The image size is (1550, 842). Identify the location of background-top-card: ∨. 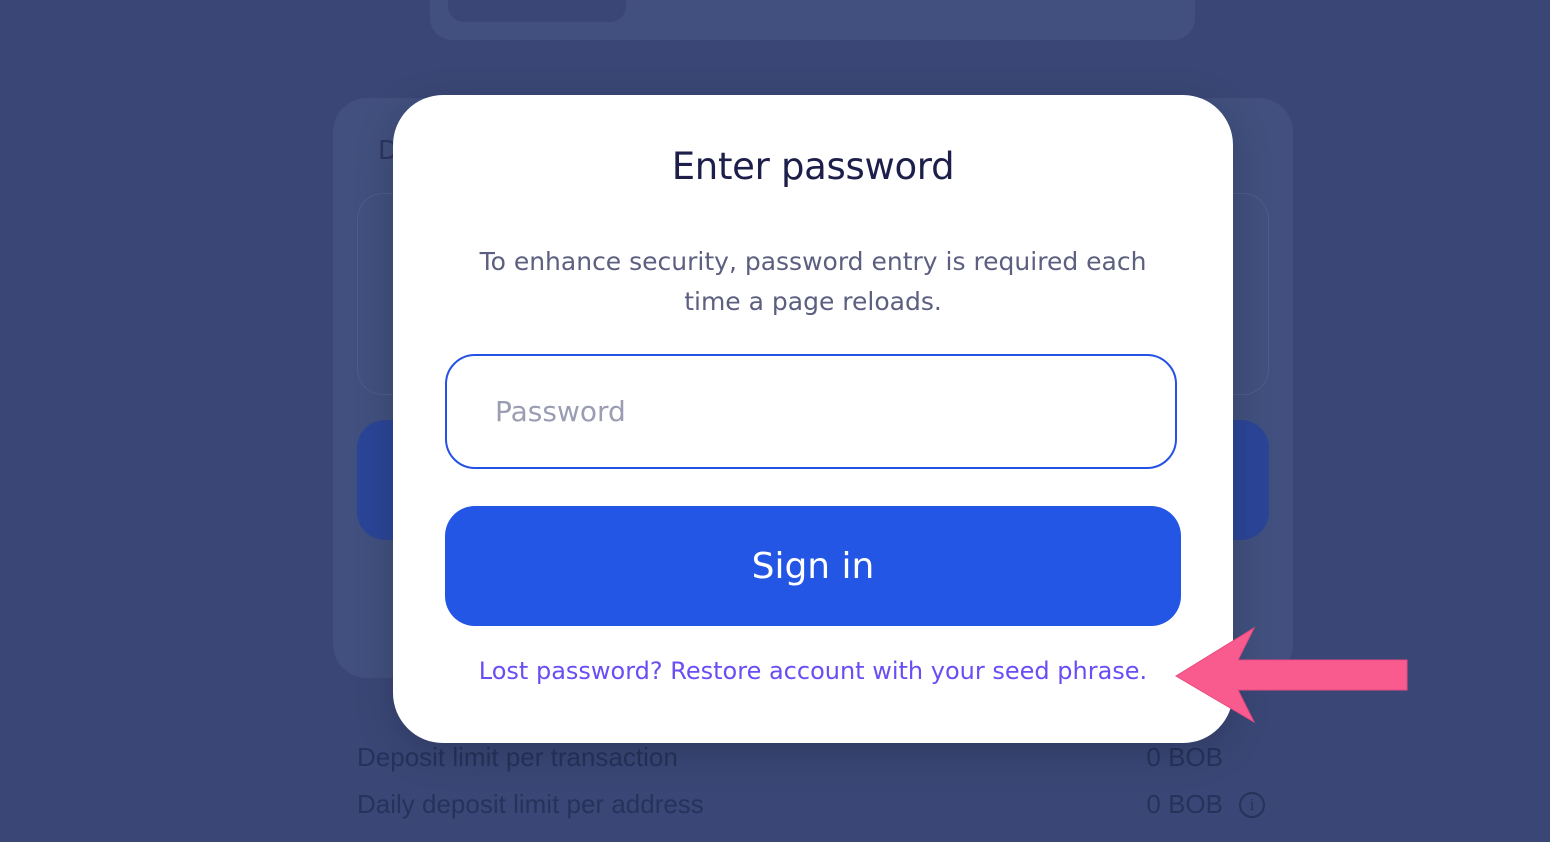
(812, 20).